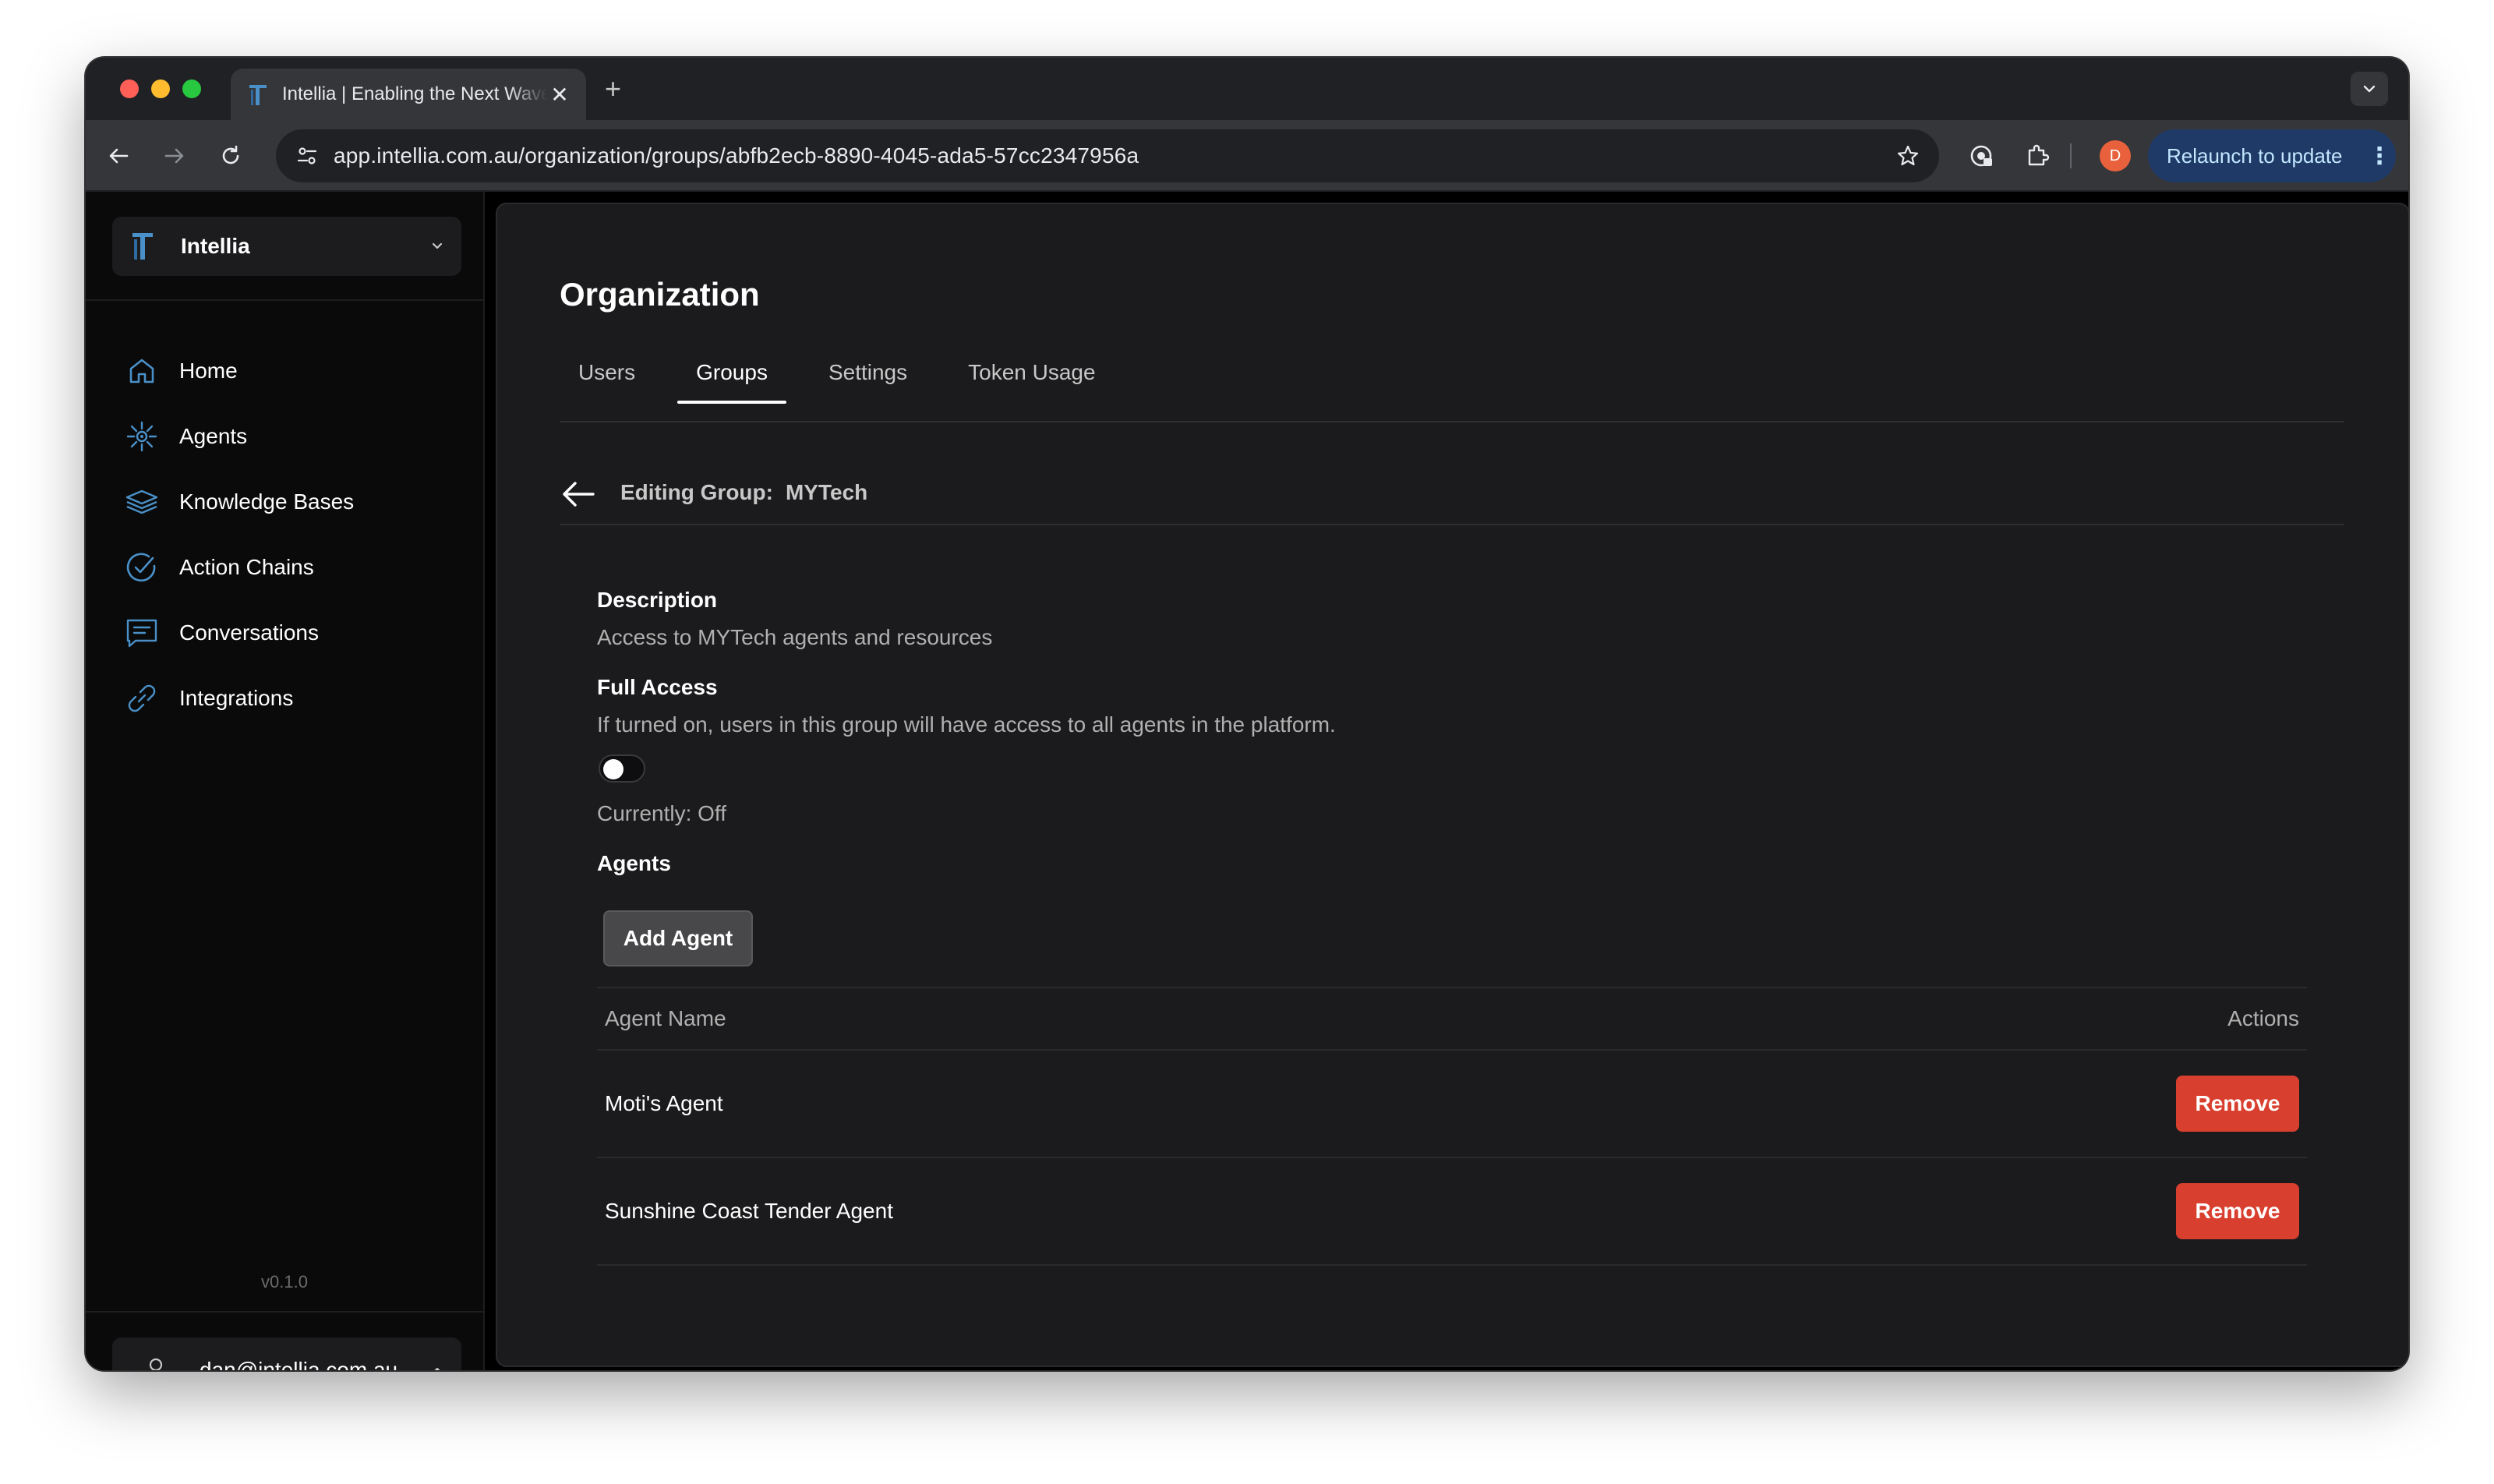 Image resolution: width=2494 pixels, height=1484 pixels. What do you see at coordinates (661, 813) in the screenshot?
I see `full-access-status: Currently: Off` at bounding box center [661, 813].